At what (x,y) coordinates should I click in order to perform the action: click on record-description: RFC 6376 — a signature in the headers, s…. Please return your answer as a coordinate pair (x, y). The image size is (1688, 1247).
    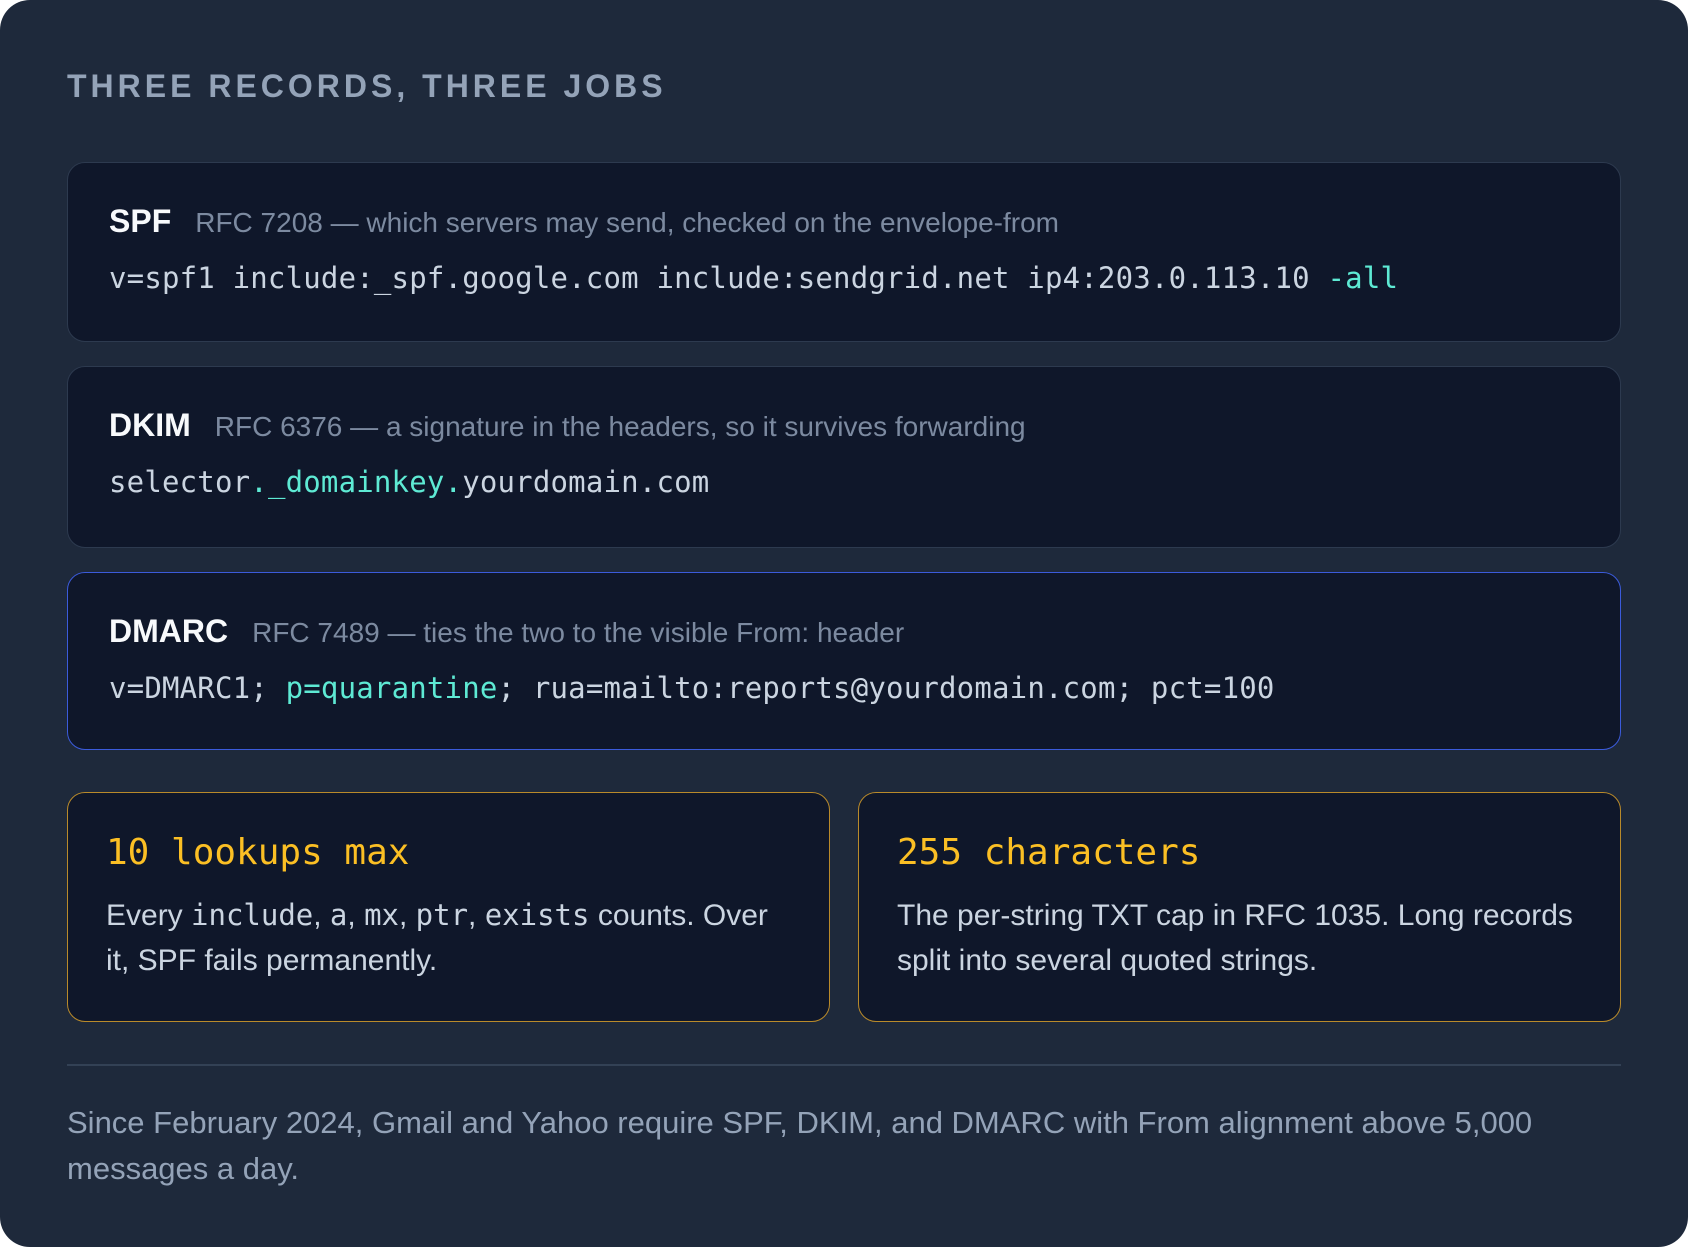
    Looking at the image, I should click on (620, 426).